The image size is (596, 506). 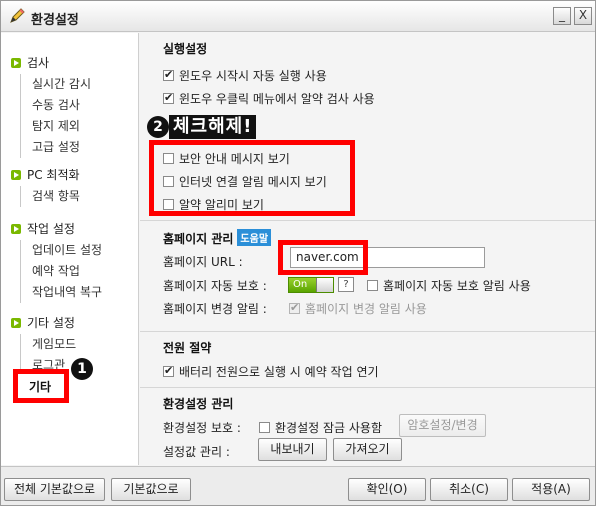 What do you see at coordinates (292, 449) in the screenshot?
I see `export-button: 내보내기` at bounding box center [292, 449].